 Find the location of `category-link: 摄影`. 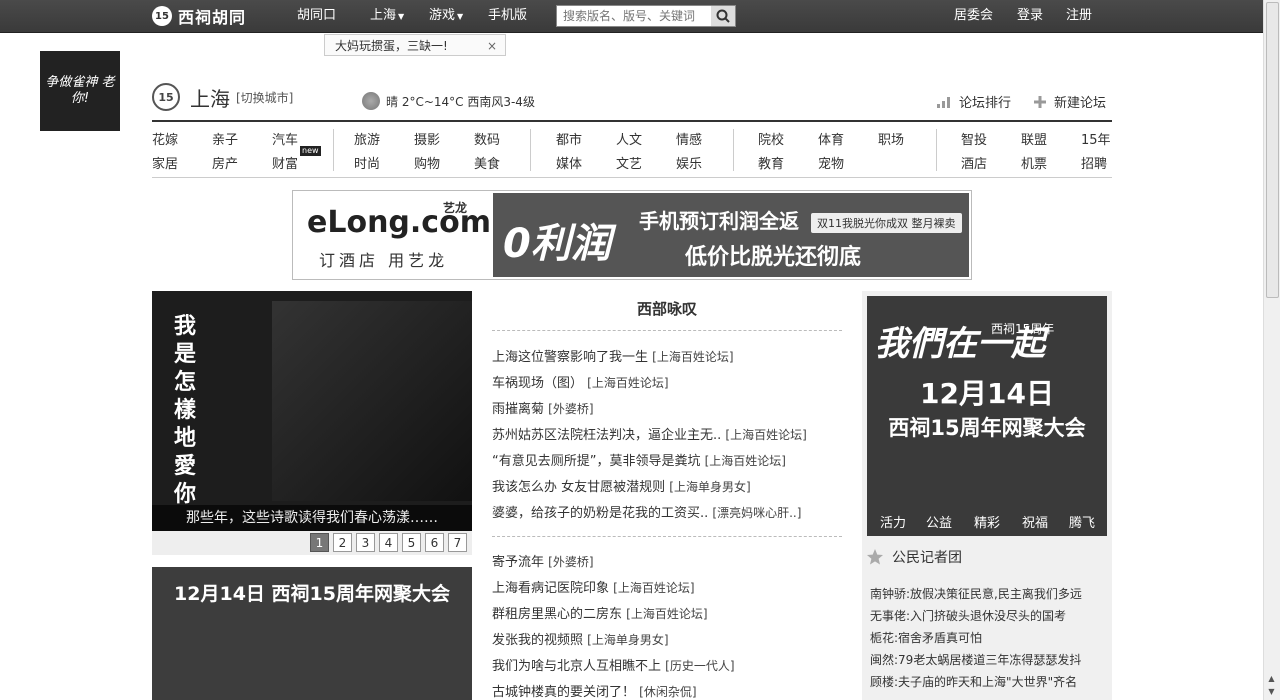

category-link: 摄影 is located at coordinates (427, 141).